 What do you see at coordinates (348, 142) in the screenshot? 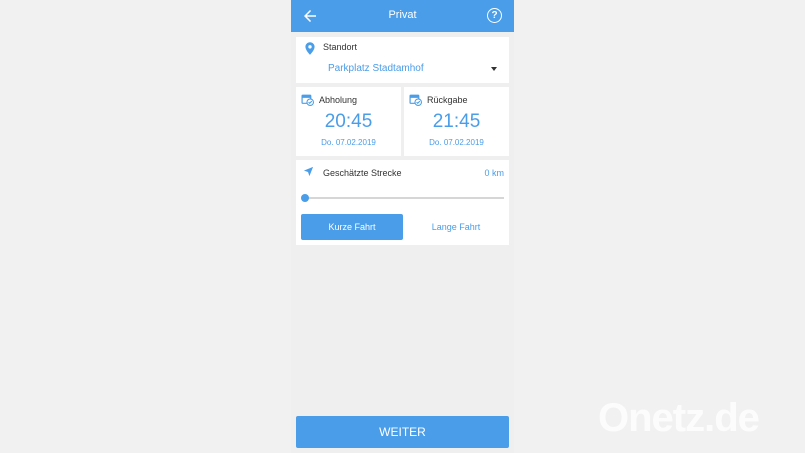
I see `pickup-date: Do. 07.02.2019` at bounding box center [348, 142].